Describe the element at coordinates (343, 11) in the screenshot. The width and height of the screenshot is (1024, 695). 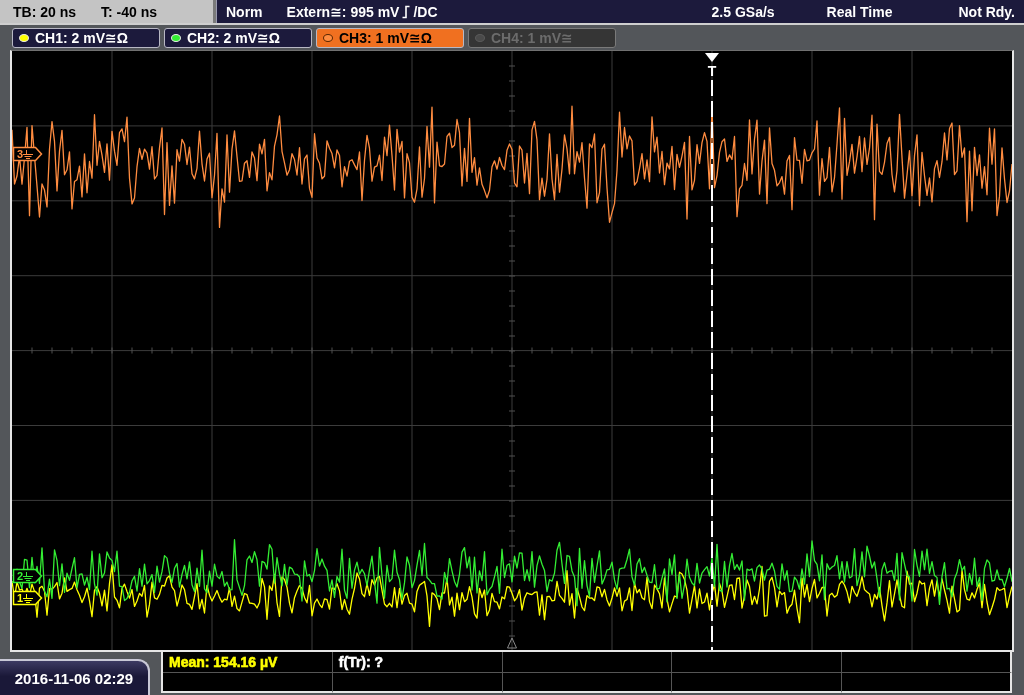
I see `trigger-source-label: Extern≅: 995 mV` at that location.